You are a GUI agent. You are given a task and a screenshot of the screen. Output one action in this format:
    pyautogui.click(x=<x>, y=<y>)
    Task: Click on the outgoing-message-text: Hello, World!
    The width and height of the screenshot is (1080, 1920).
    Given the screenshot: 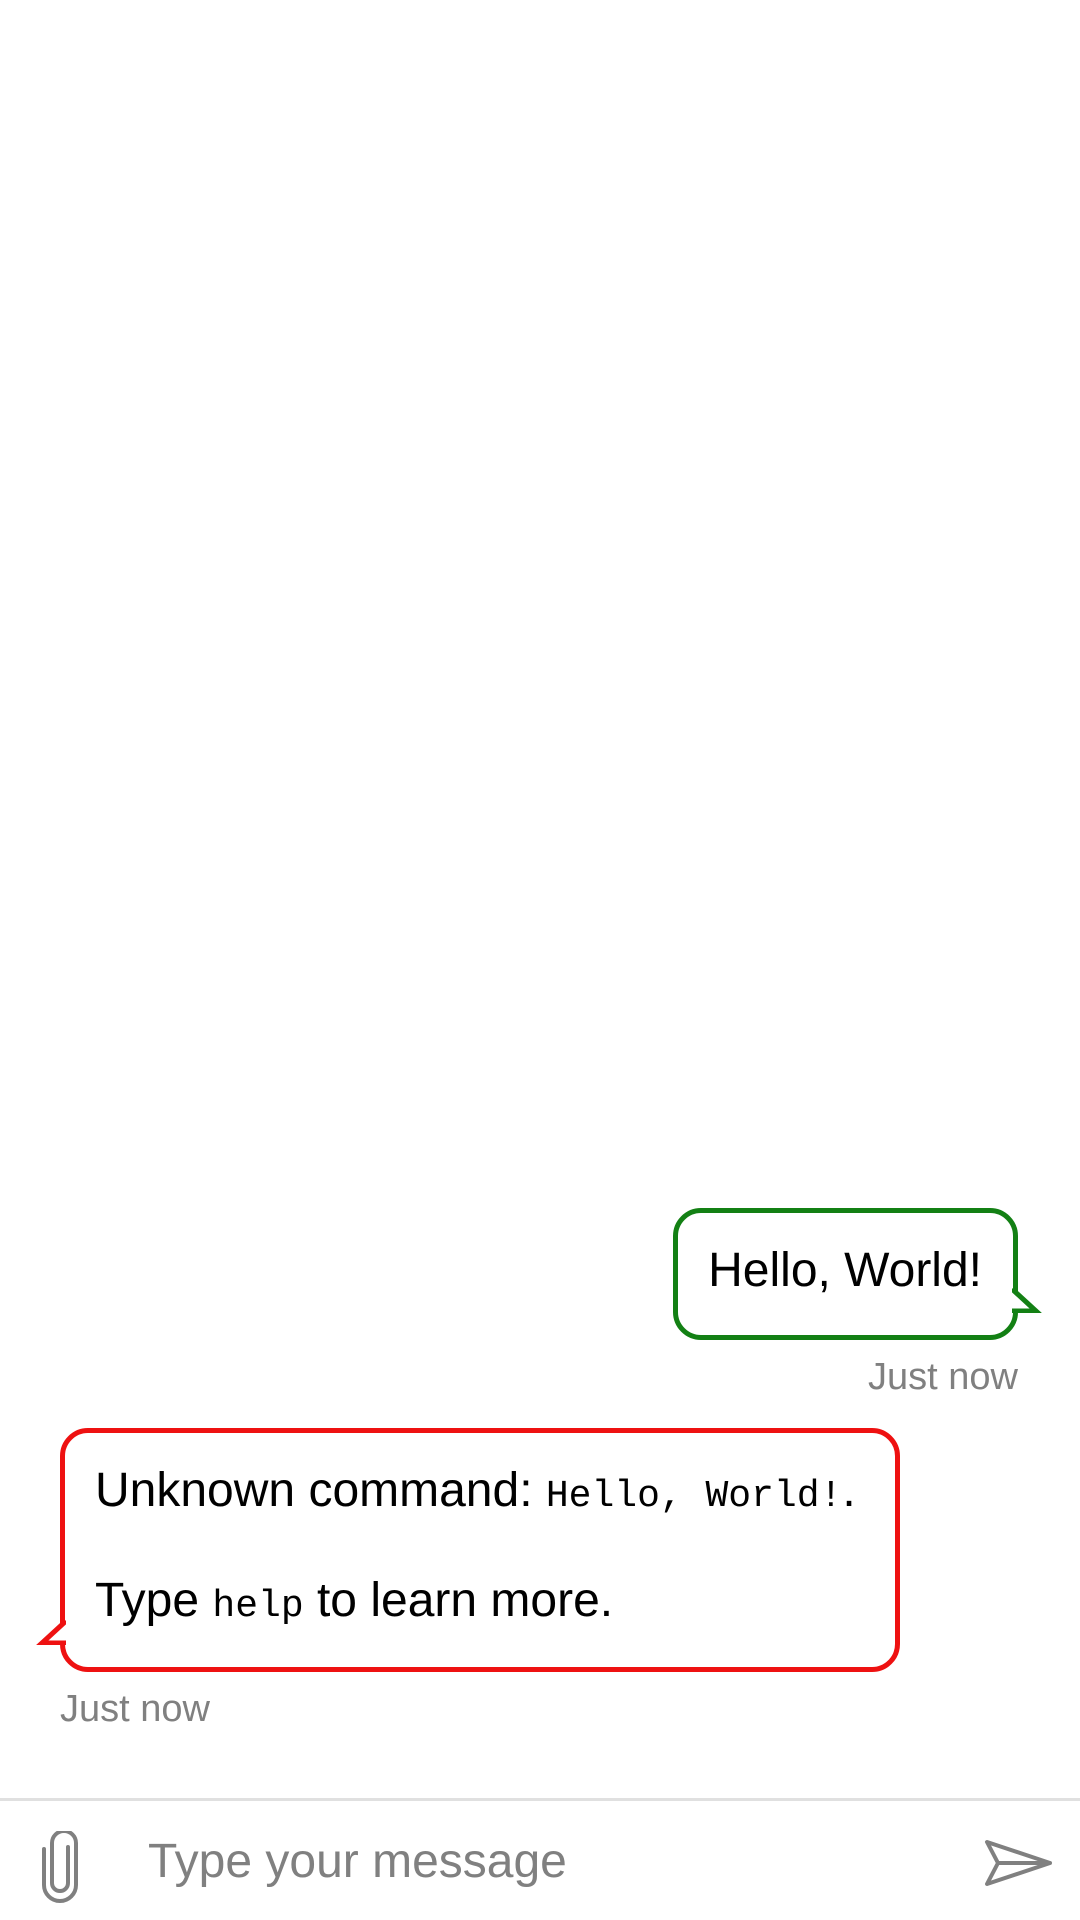 What is the action you would take?
    pyautogui.click(x=845, y=1270)
    